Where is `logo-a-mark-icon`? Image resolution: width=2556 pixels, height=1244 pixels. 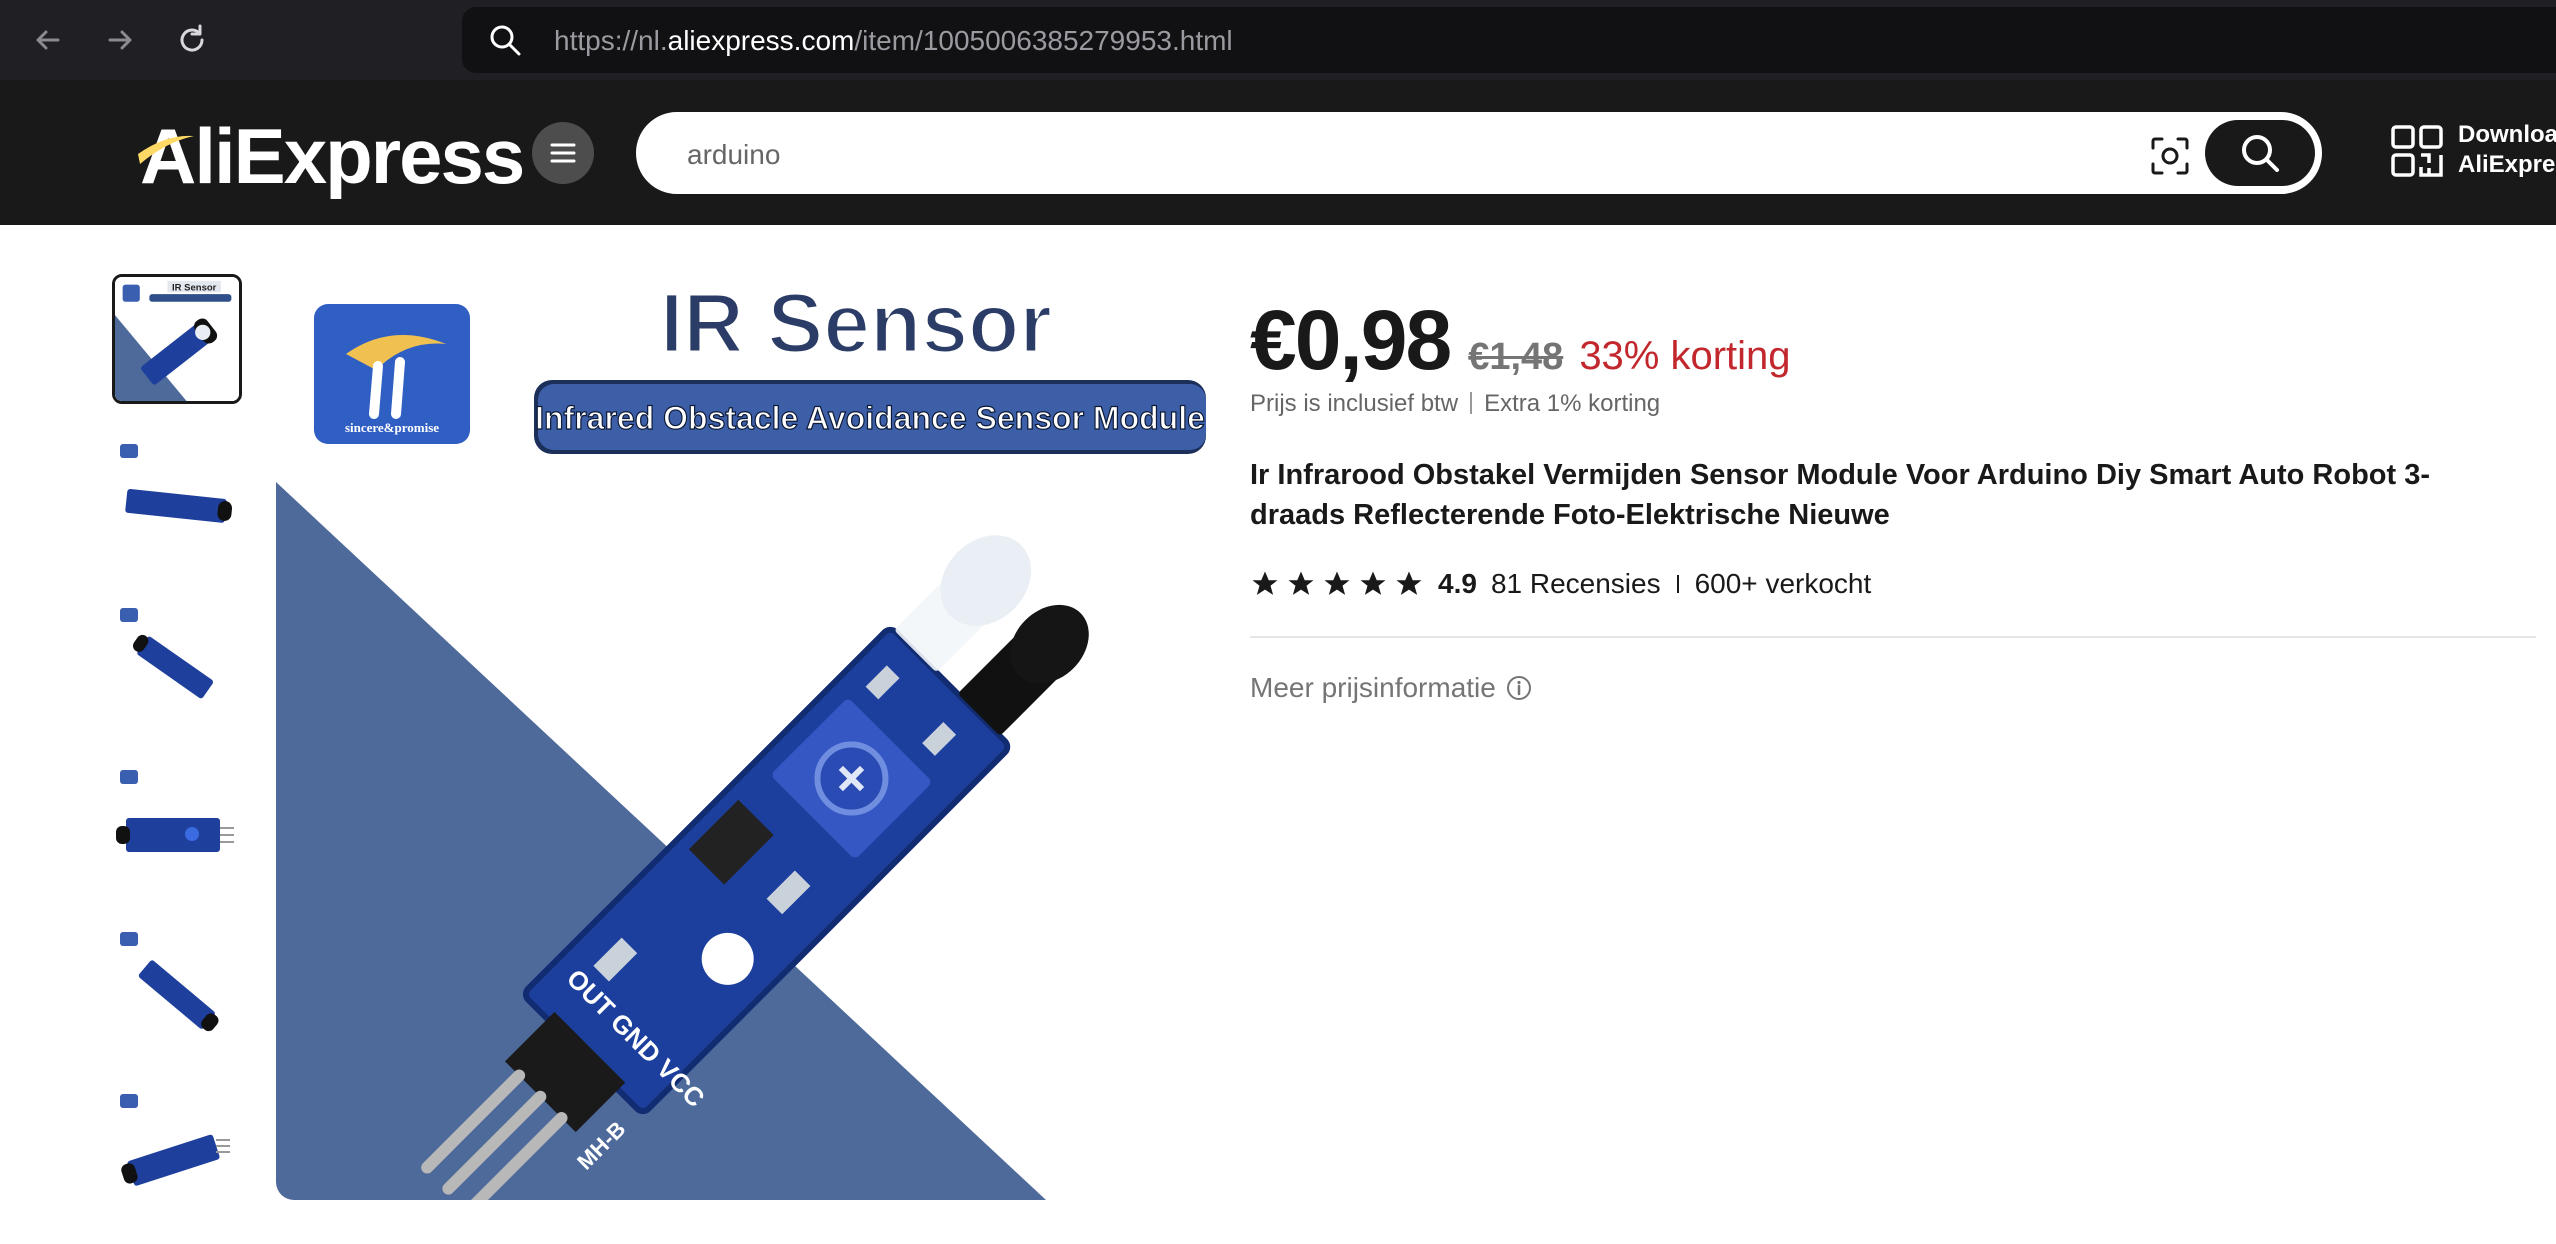 logo-a-mark-icon is located at coordinates (166, 149).